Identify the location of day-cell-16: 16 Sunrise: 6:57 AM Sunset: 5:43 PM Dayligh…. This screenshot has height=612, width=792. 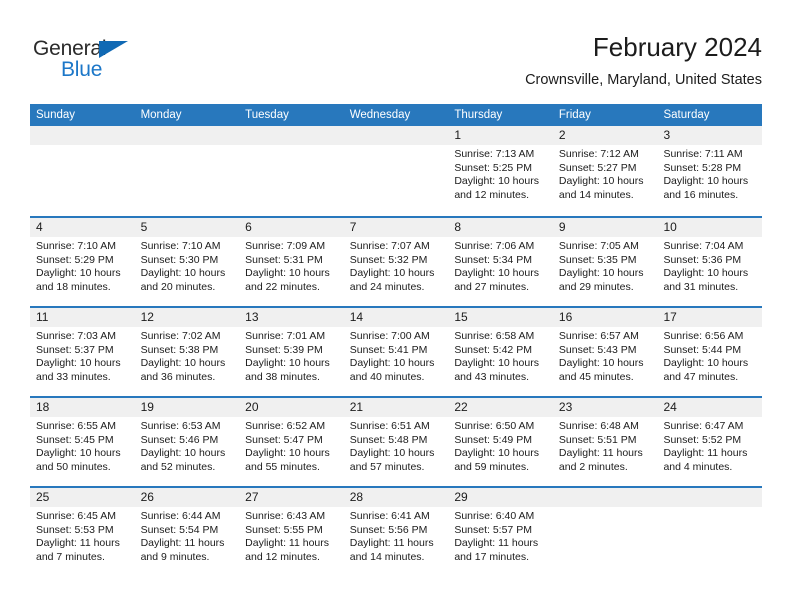
(605, 352).